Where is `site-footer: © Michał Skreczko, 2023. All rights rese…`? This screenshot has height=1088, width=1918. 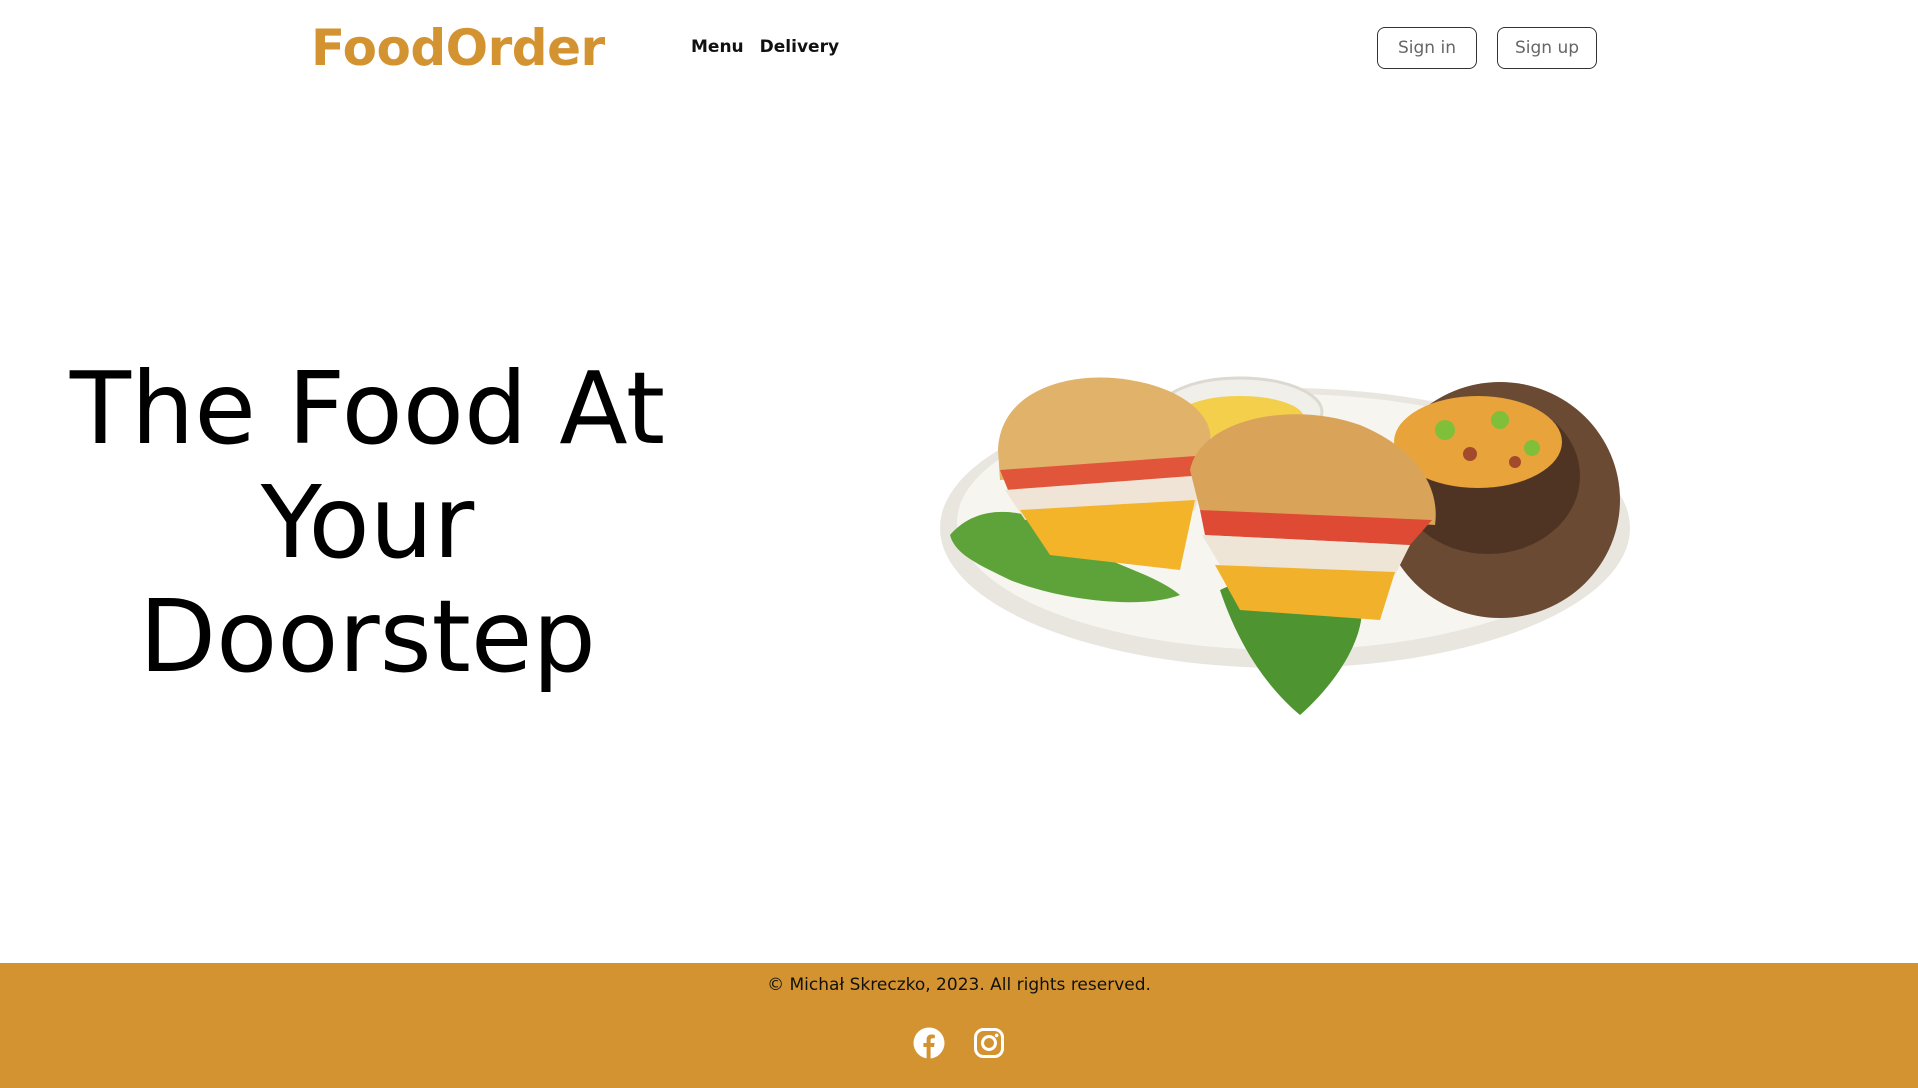
site-footer: © Michał Skreczko, 2023. All rights rese… is located at coordinates (959, 1025).